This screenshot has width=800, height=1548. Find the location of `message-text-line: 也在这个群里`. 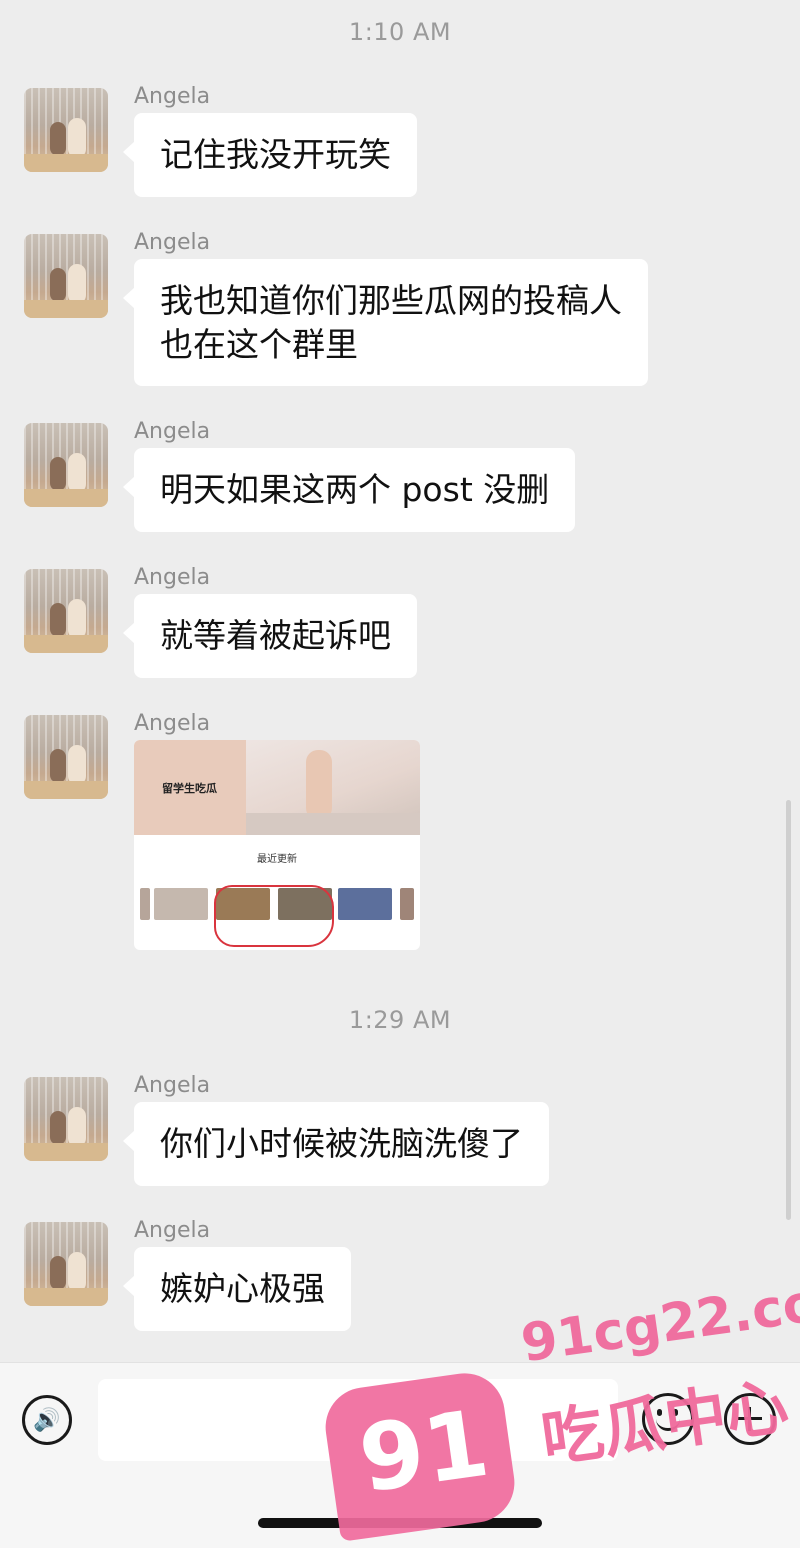

message-text-line: 也在这个群里 is located at coordinates (259, 344).